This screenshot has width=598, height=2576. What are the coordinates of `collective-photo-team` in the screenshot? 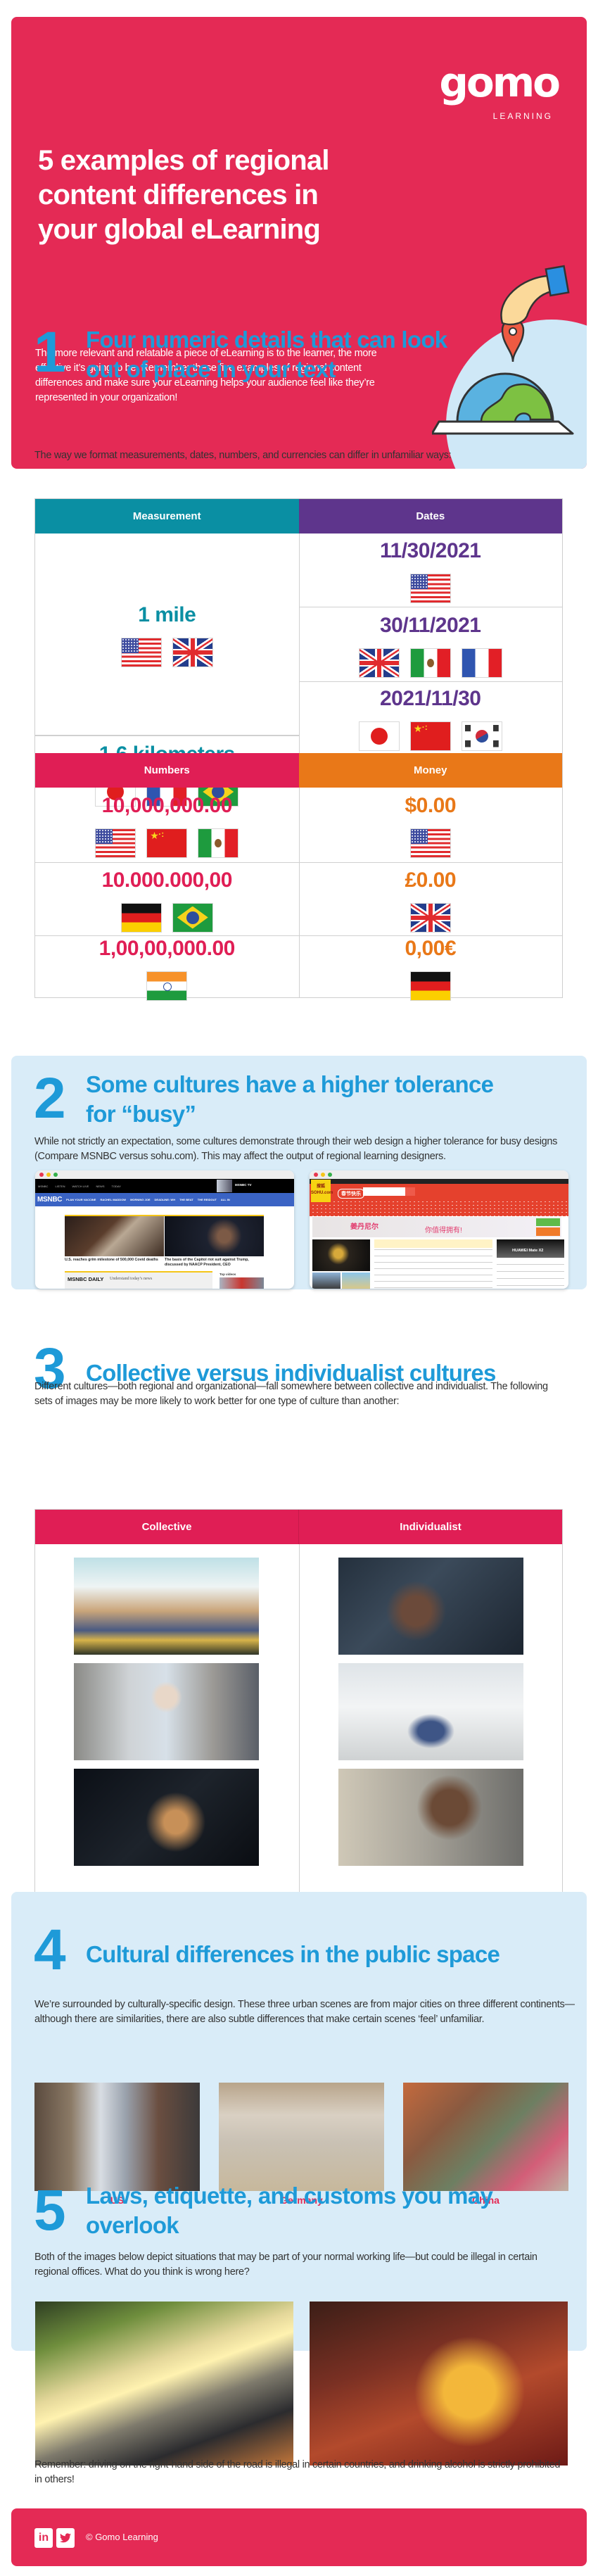 It's located at (166, 1606).